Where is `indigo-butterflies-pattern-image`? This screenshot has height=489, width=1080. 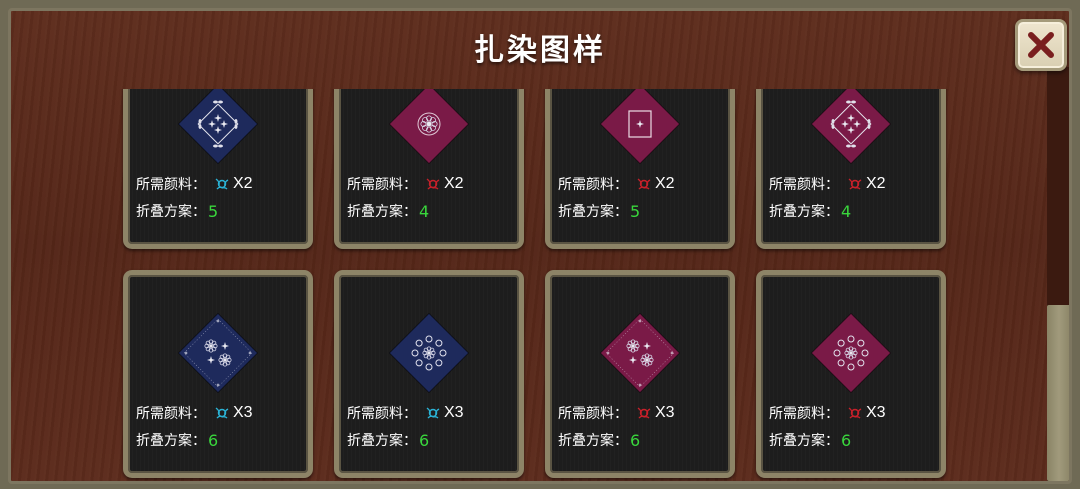 indigo-butterflies-pattern-image is located at coordinates (218, 127).